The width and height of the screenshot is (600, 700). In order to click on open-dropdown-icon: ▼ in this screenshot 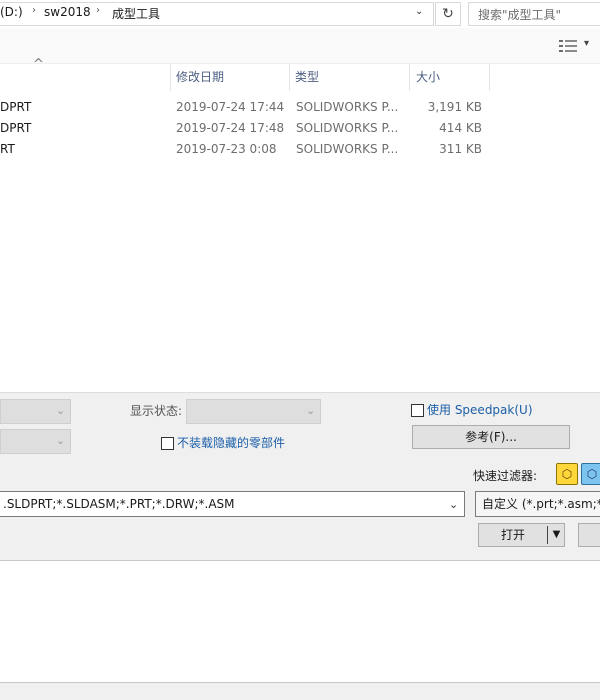, I will do `click(556, 535)`.